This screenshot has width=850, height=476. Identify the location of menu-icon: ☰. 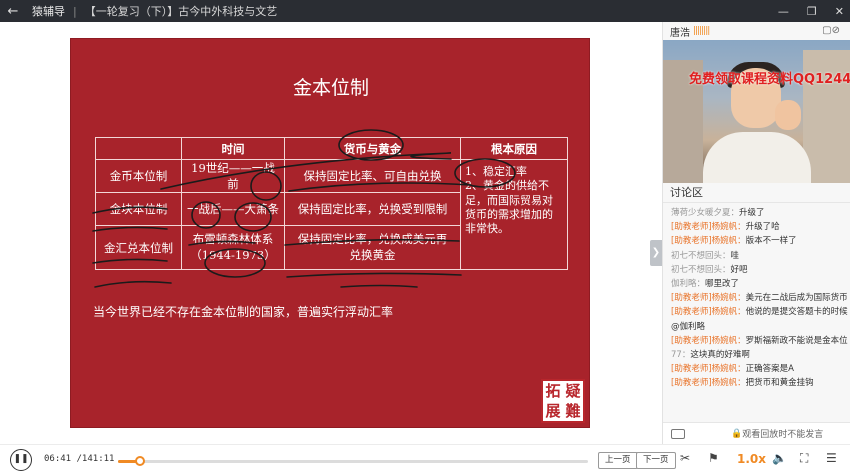
(831, 458).